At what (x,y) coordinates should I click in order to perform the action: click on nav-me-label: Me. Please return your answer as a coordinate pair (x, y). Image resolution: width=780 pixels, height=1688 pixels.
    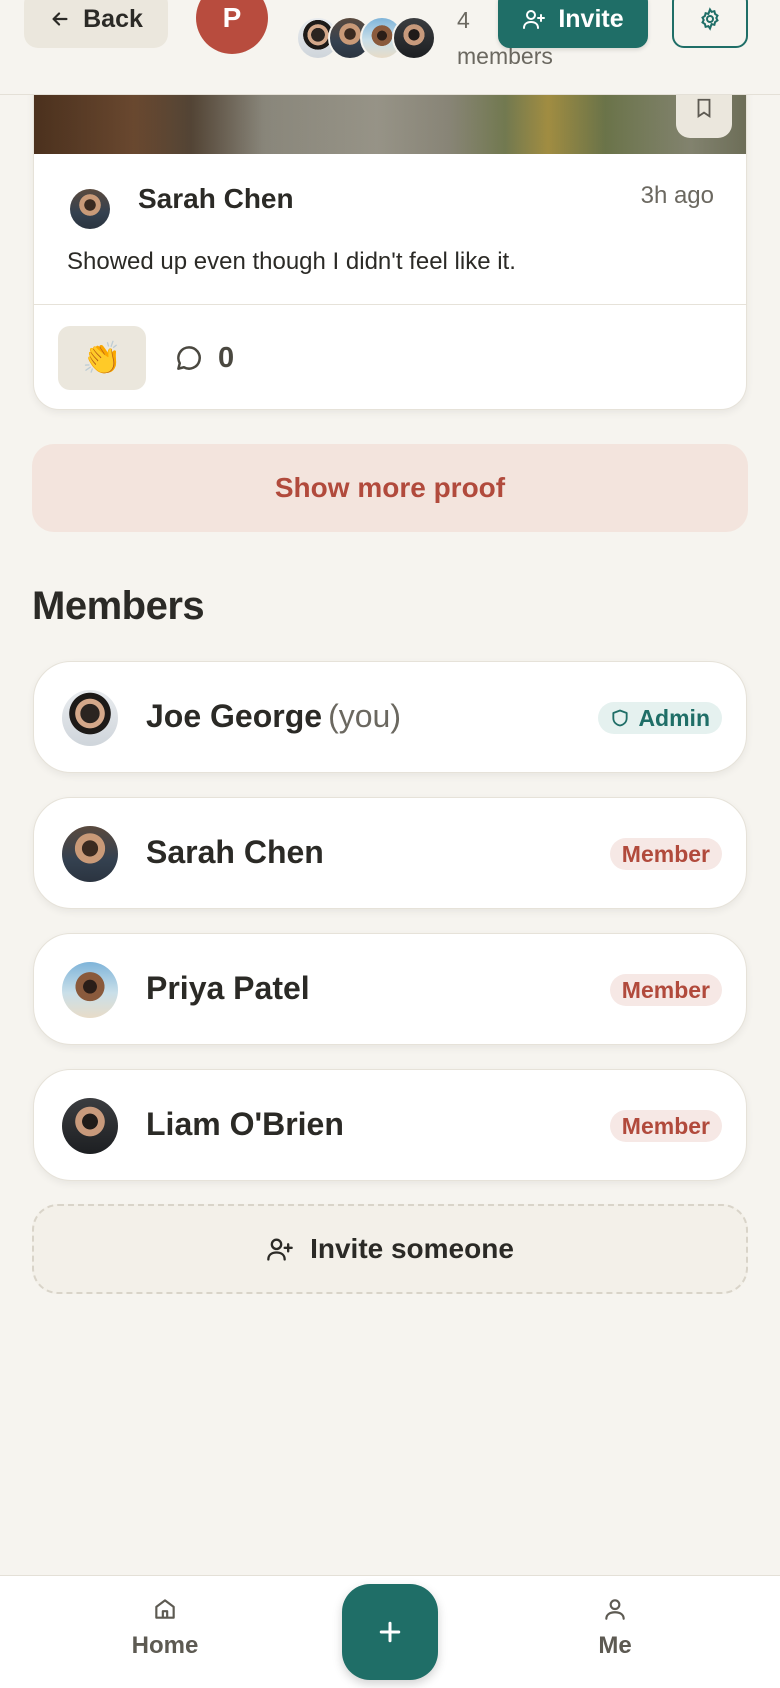
    Looking at the image, I should click on (615, 1645).